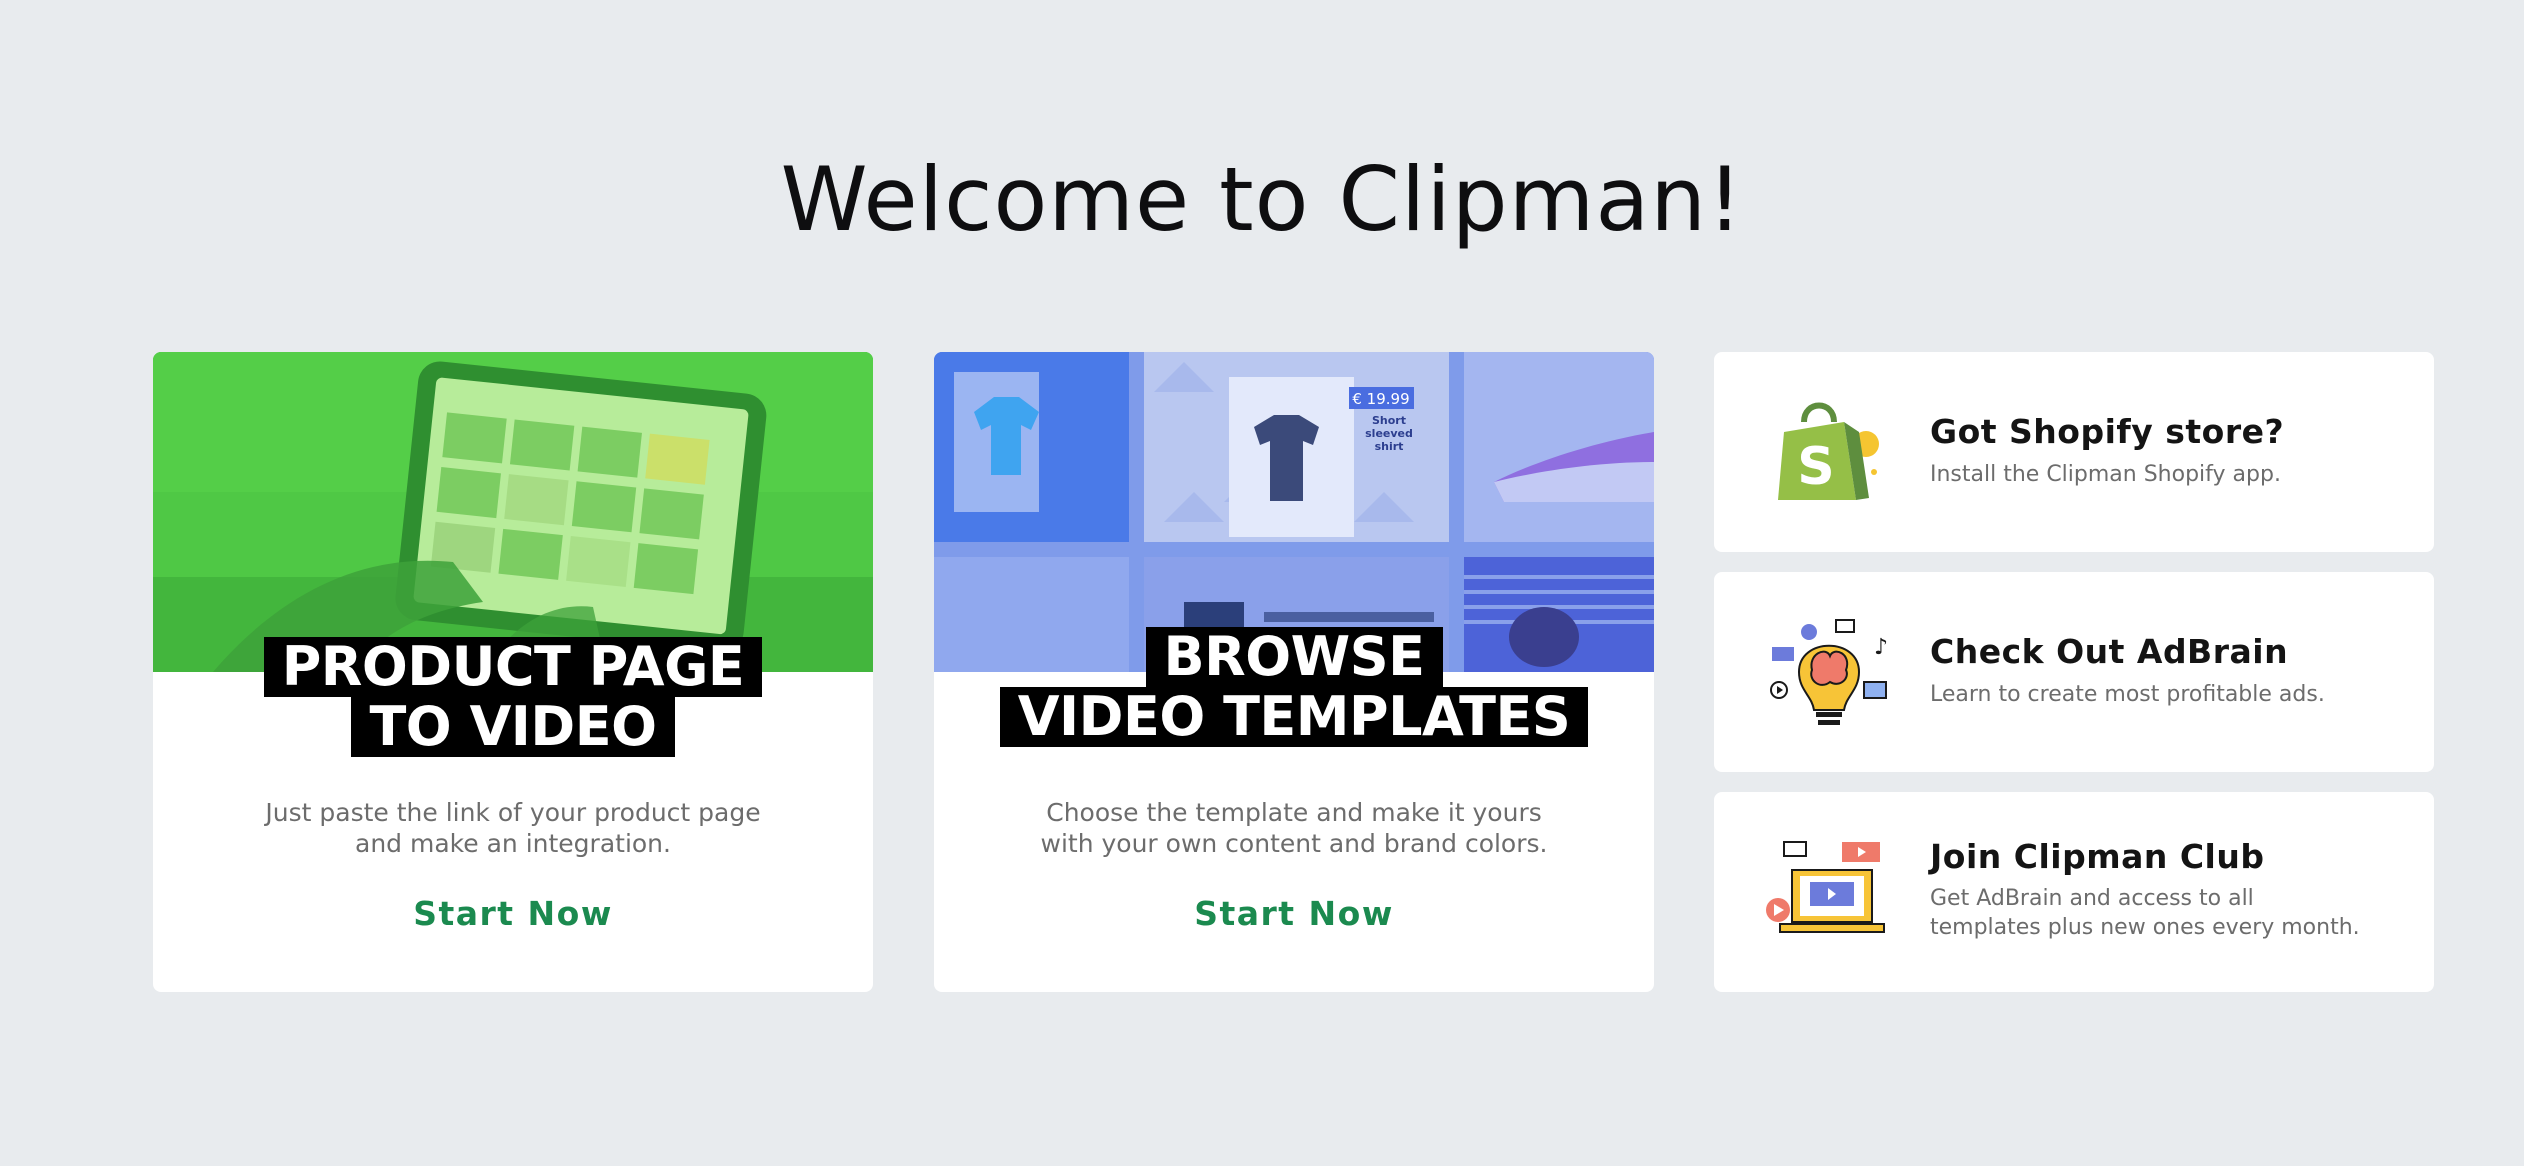 Image resolution: width=2524 pixels, height=1166 pixels. Describe the element at coordinates (513, 727) in the screenshot. I see `banner-title-line-2: TO VIDEO` at that location.